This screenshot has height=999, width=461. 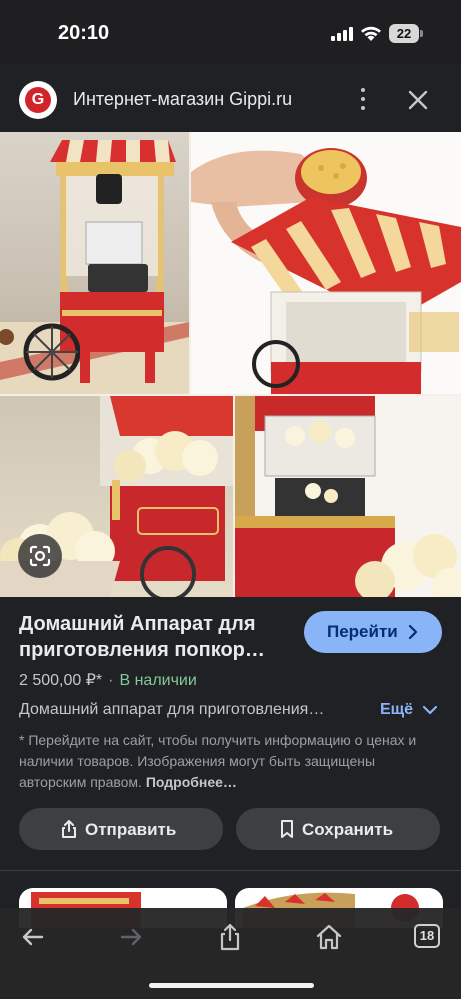 What do you see at coordinates (61, 680) in the screenshot?
I see `price: 2 500,00 ₽*` at bounding box center [61, 680].